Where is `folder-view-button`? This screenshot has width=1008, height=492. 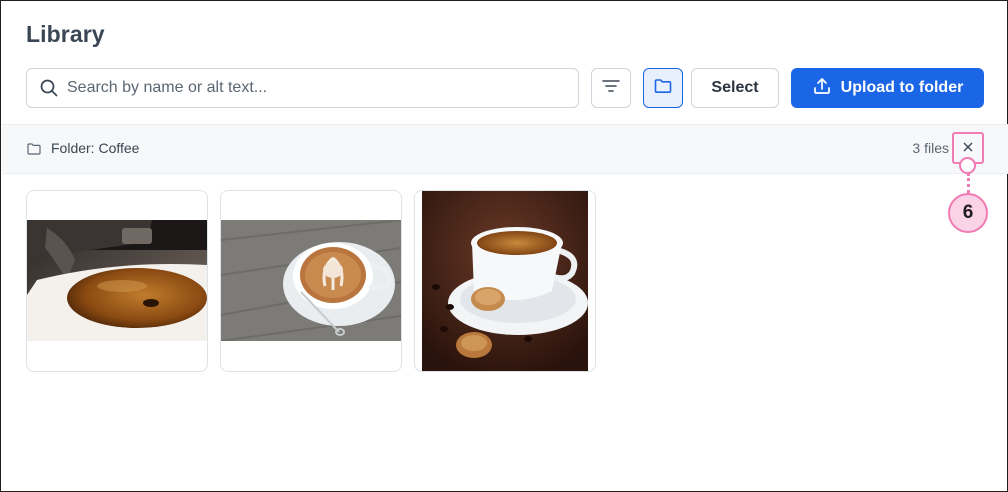 folder-view-button is located at coordinates (663, 88).